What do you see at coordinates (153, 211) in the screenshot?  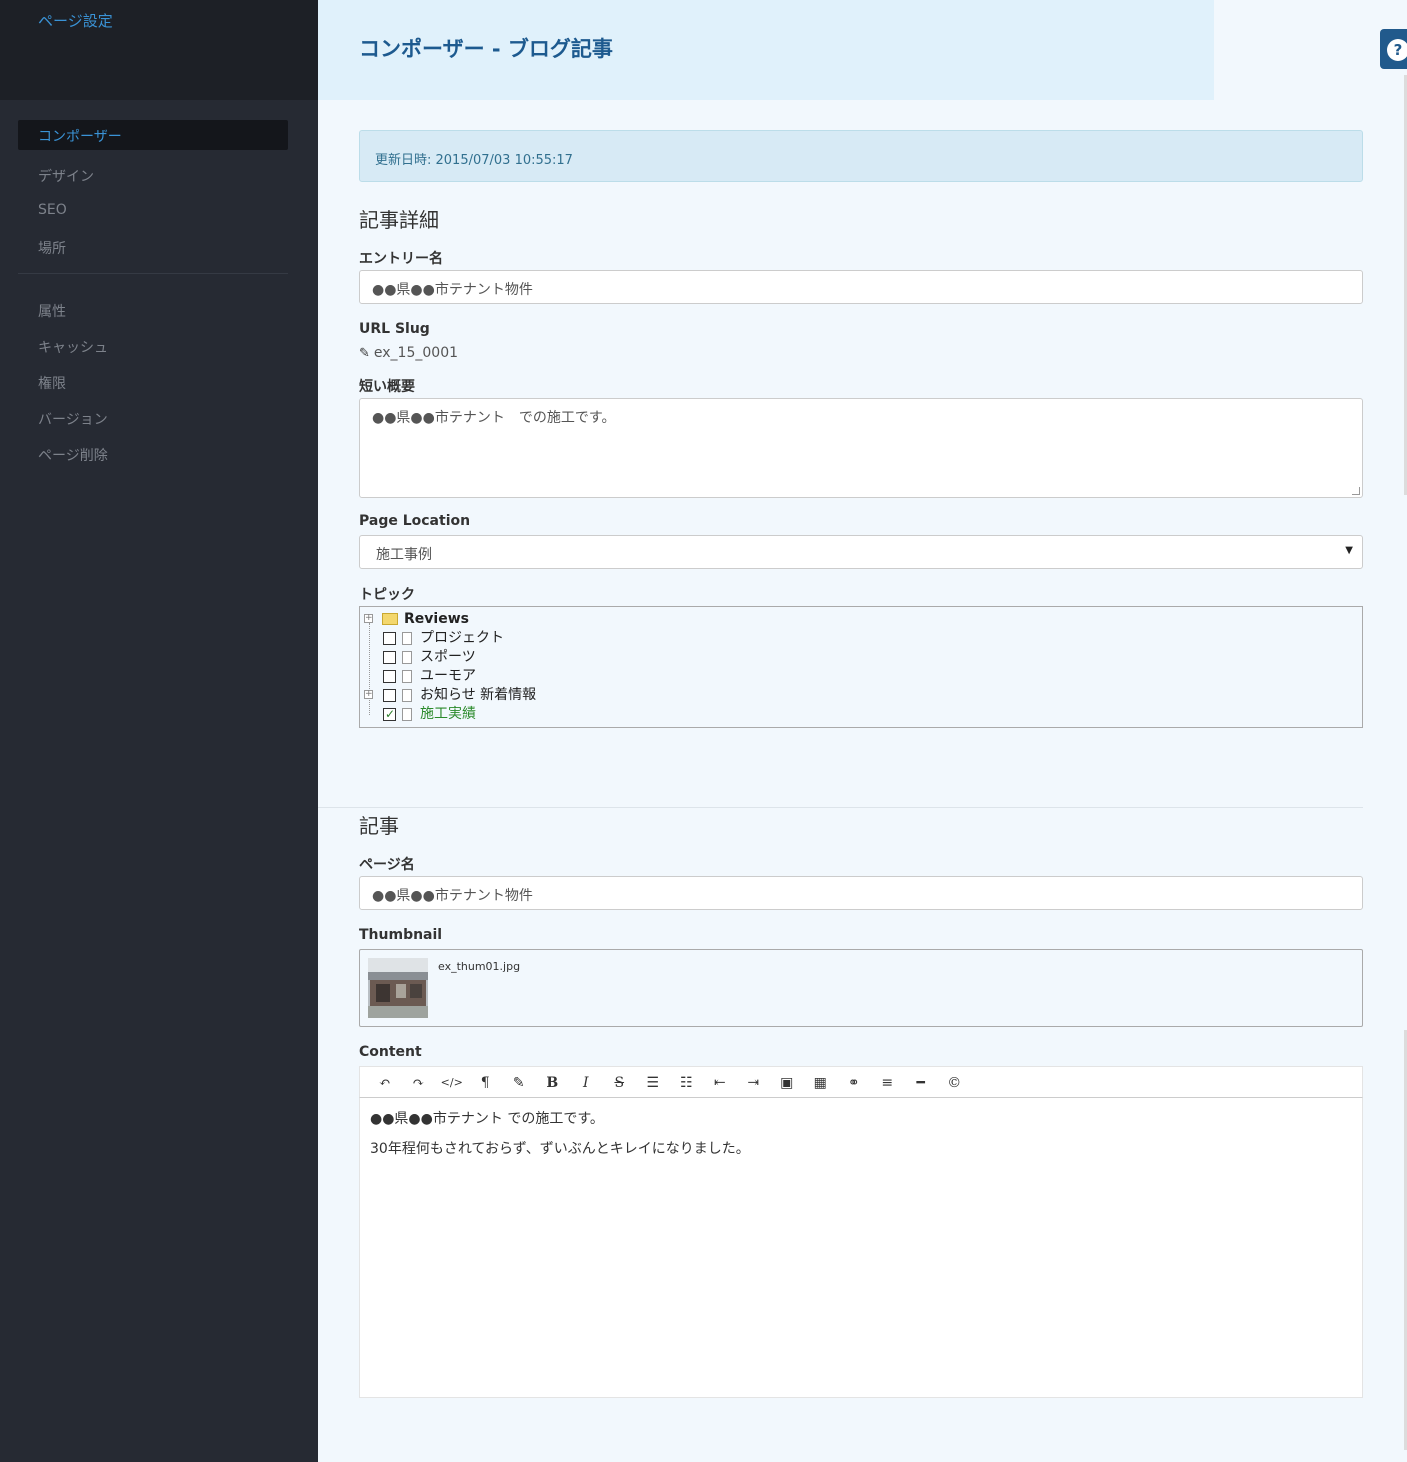 I see `sidebar-item-seo: SEO` at bounding box center [153, 211].